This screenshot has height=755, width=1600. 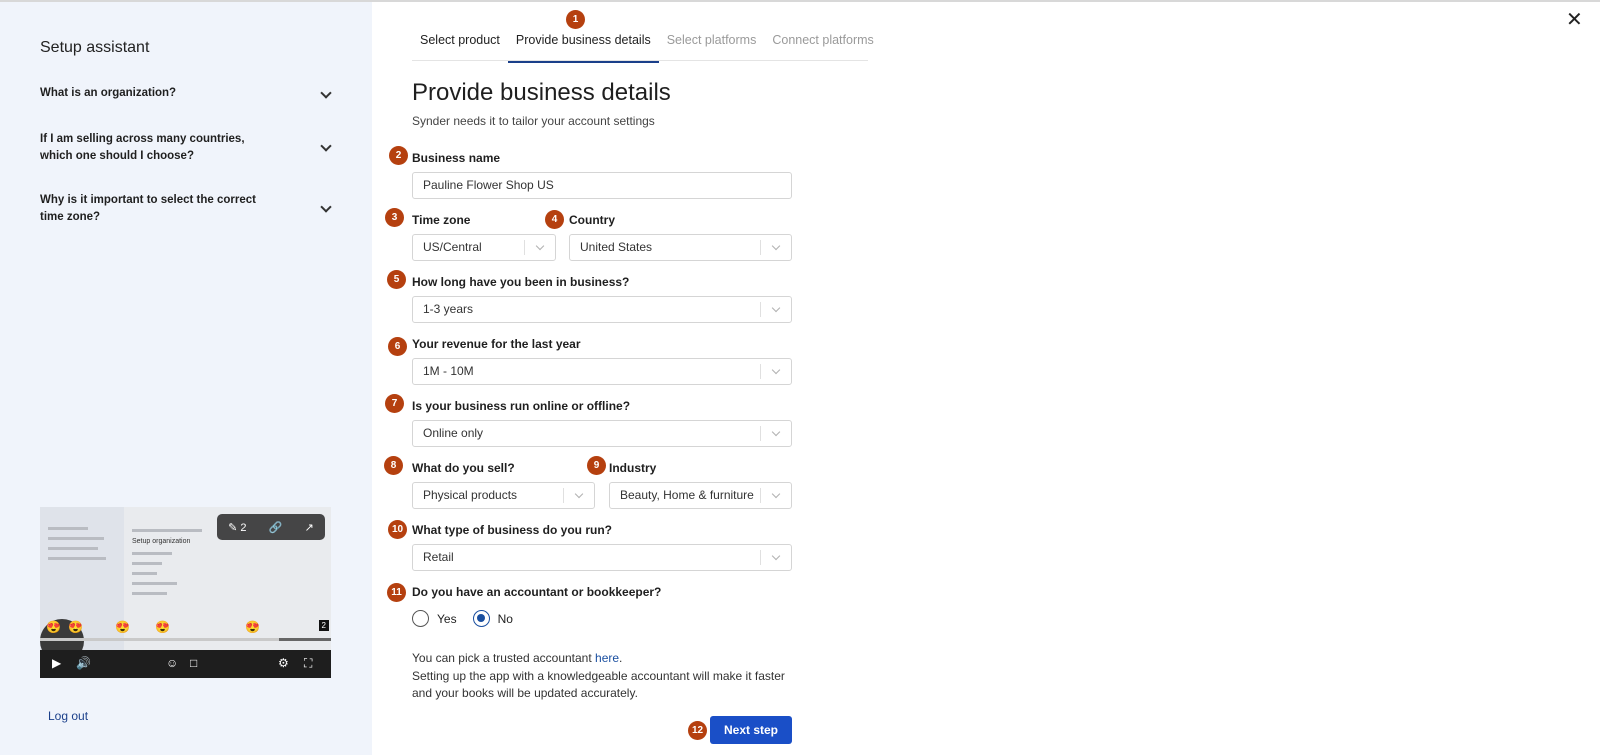 What do you see at coordinates (460, 48) in the screenshot?
I see `tab-select-product: Select product` at bounding box center [460, 48].